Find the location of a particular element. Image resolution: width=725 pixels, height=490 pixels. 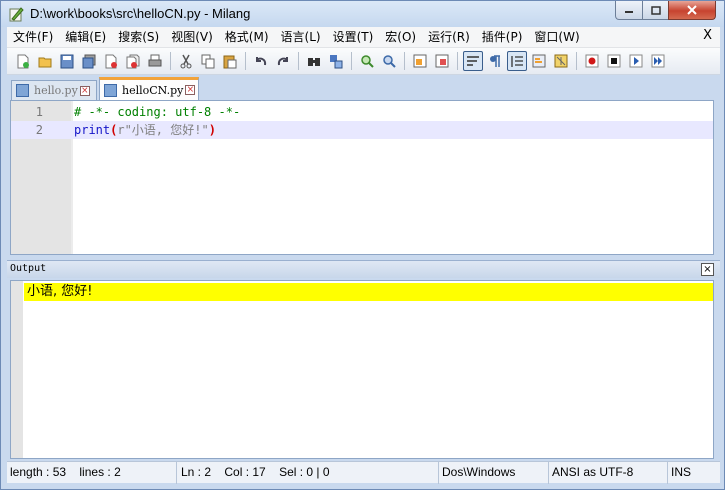

redo-icon is located at coordinates (282, 60).